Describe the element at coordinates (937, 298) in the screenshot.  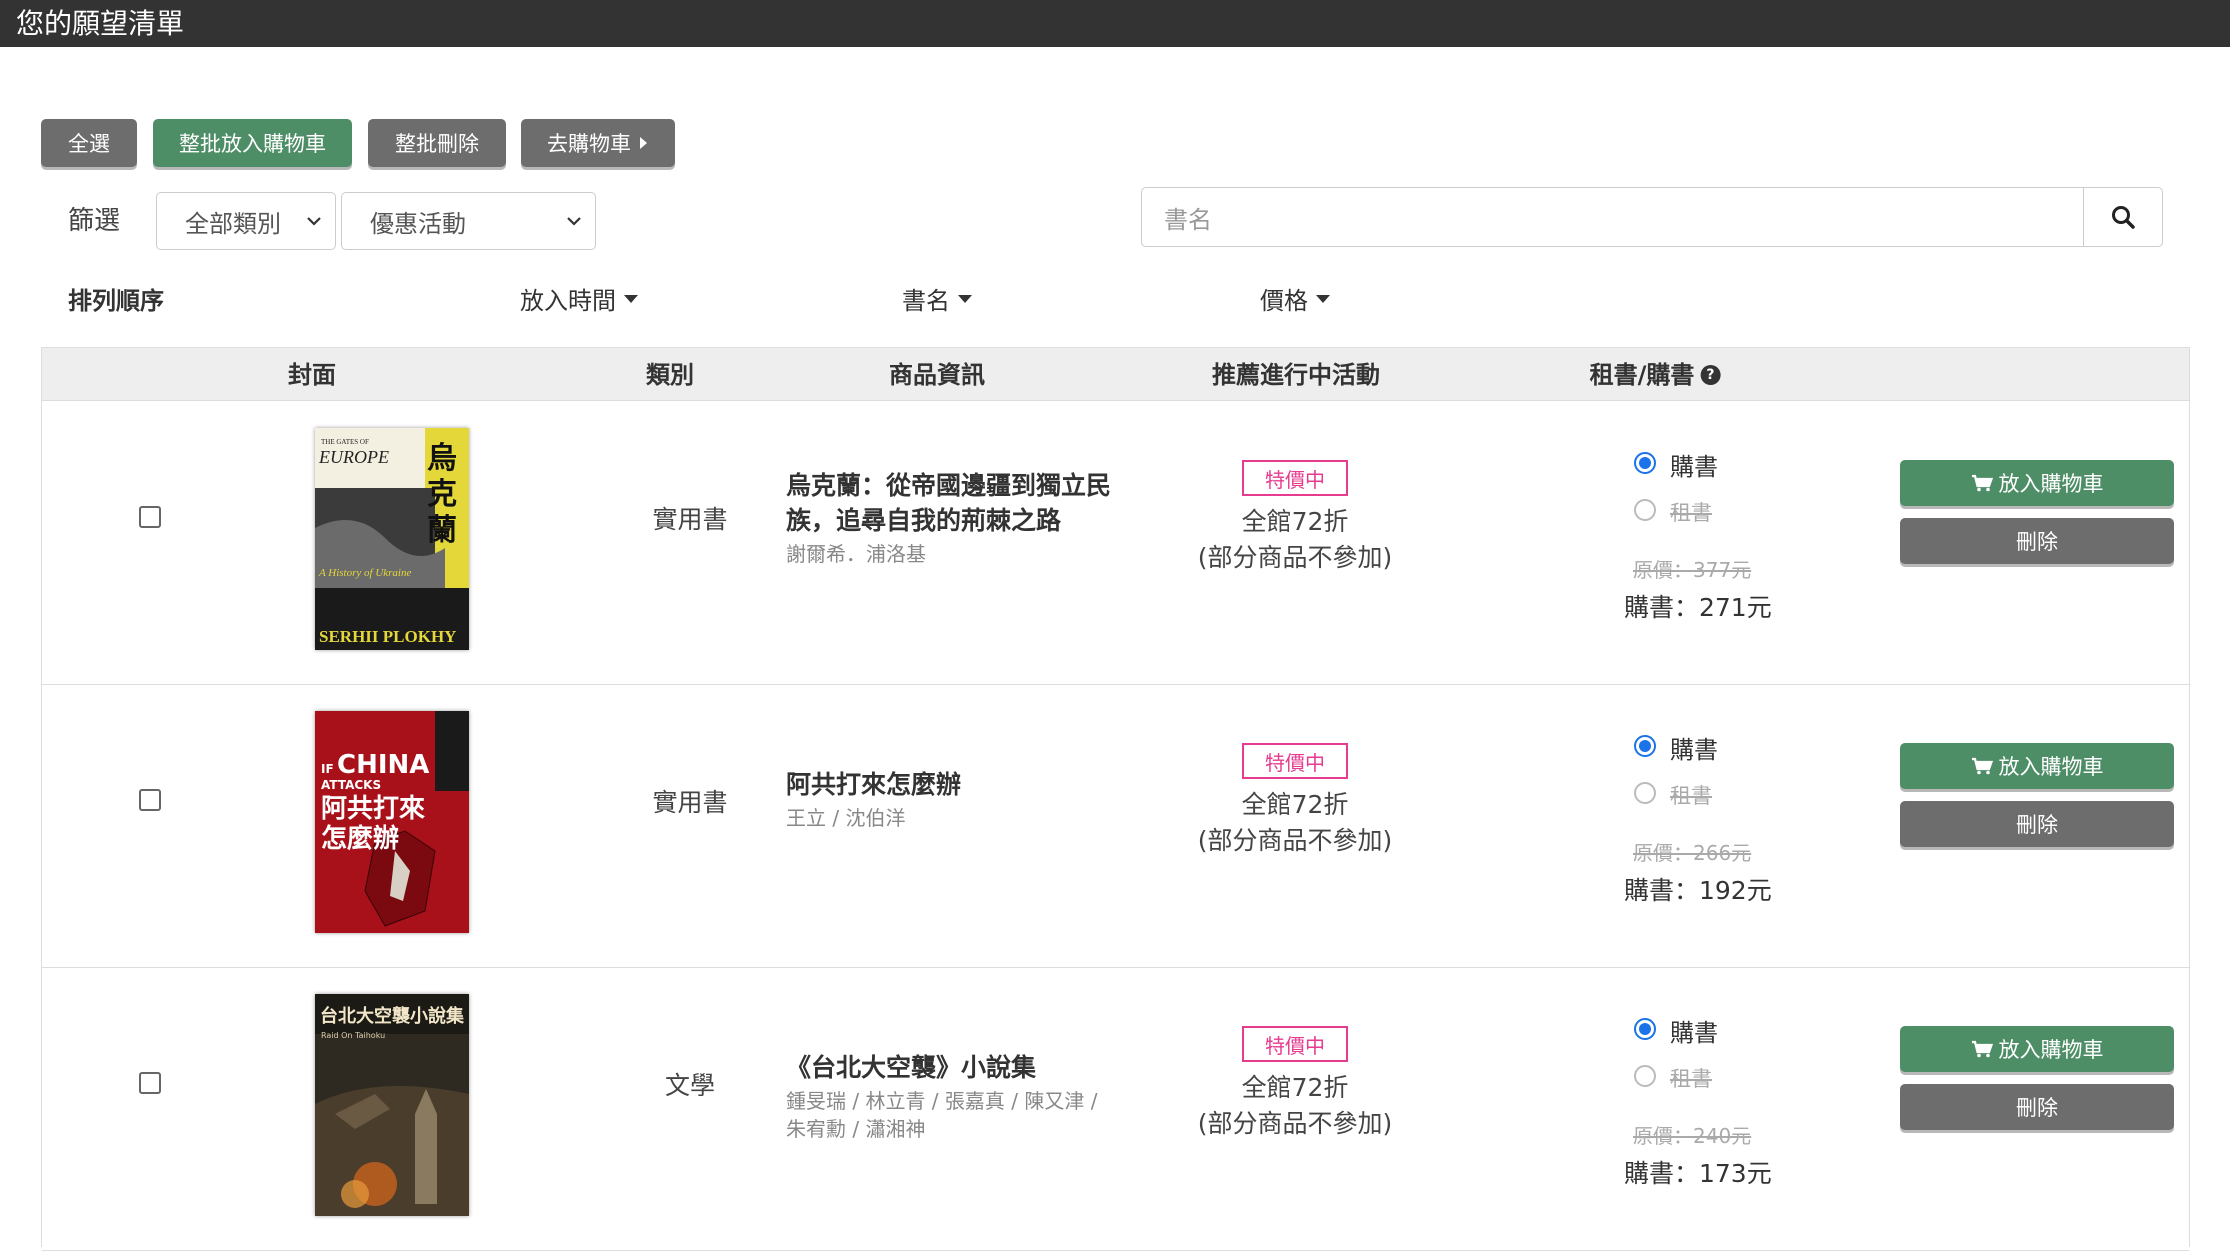
I see `sort-by-title: 書名` at that location.